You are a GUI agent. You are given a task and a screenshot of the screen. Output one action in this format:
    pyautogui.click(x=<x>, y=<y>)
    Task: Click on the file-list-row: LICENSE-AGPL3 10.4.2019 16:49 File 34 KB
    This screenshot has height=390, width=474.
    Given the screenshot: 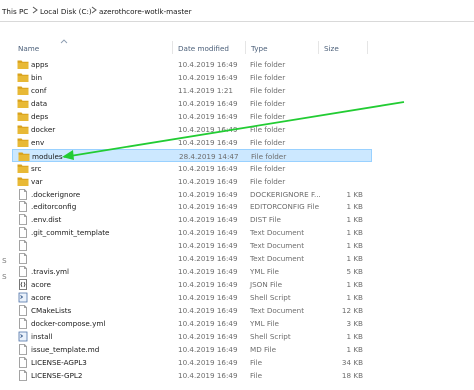 What is the action you would take?
    pyautogui.click(x=192, y=362)
    